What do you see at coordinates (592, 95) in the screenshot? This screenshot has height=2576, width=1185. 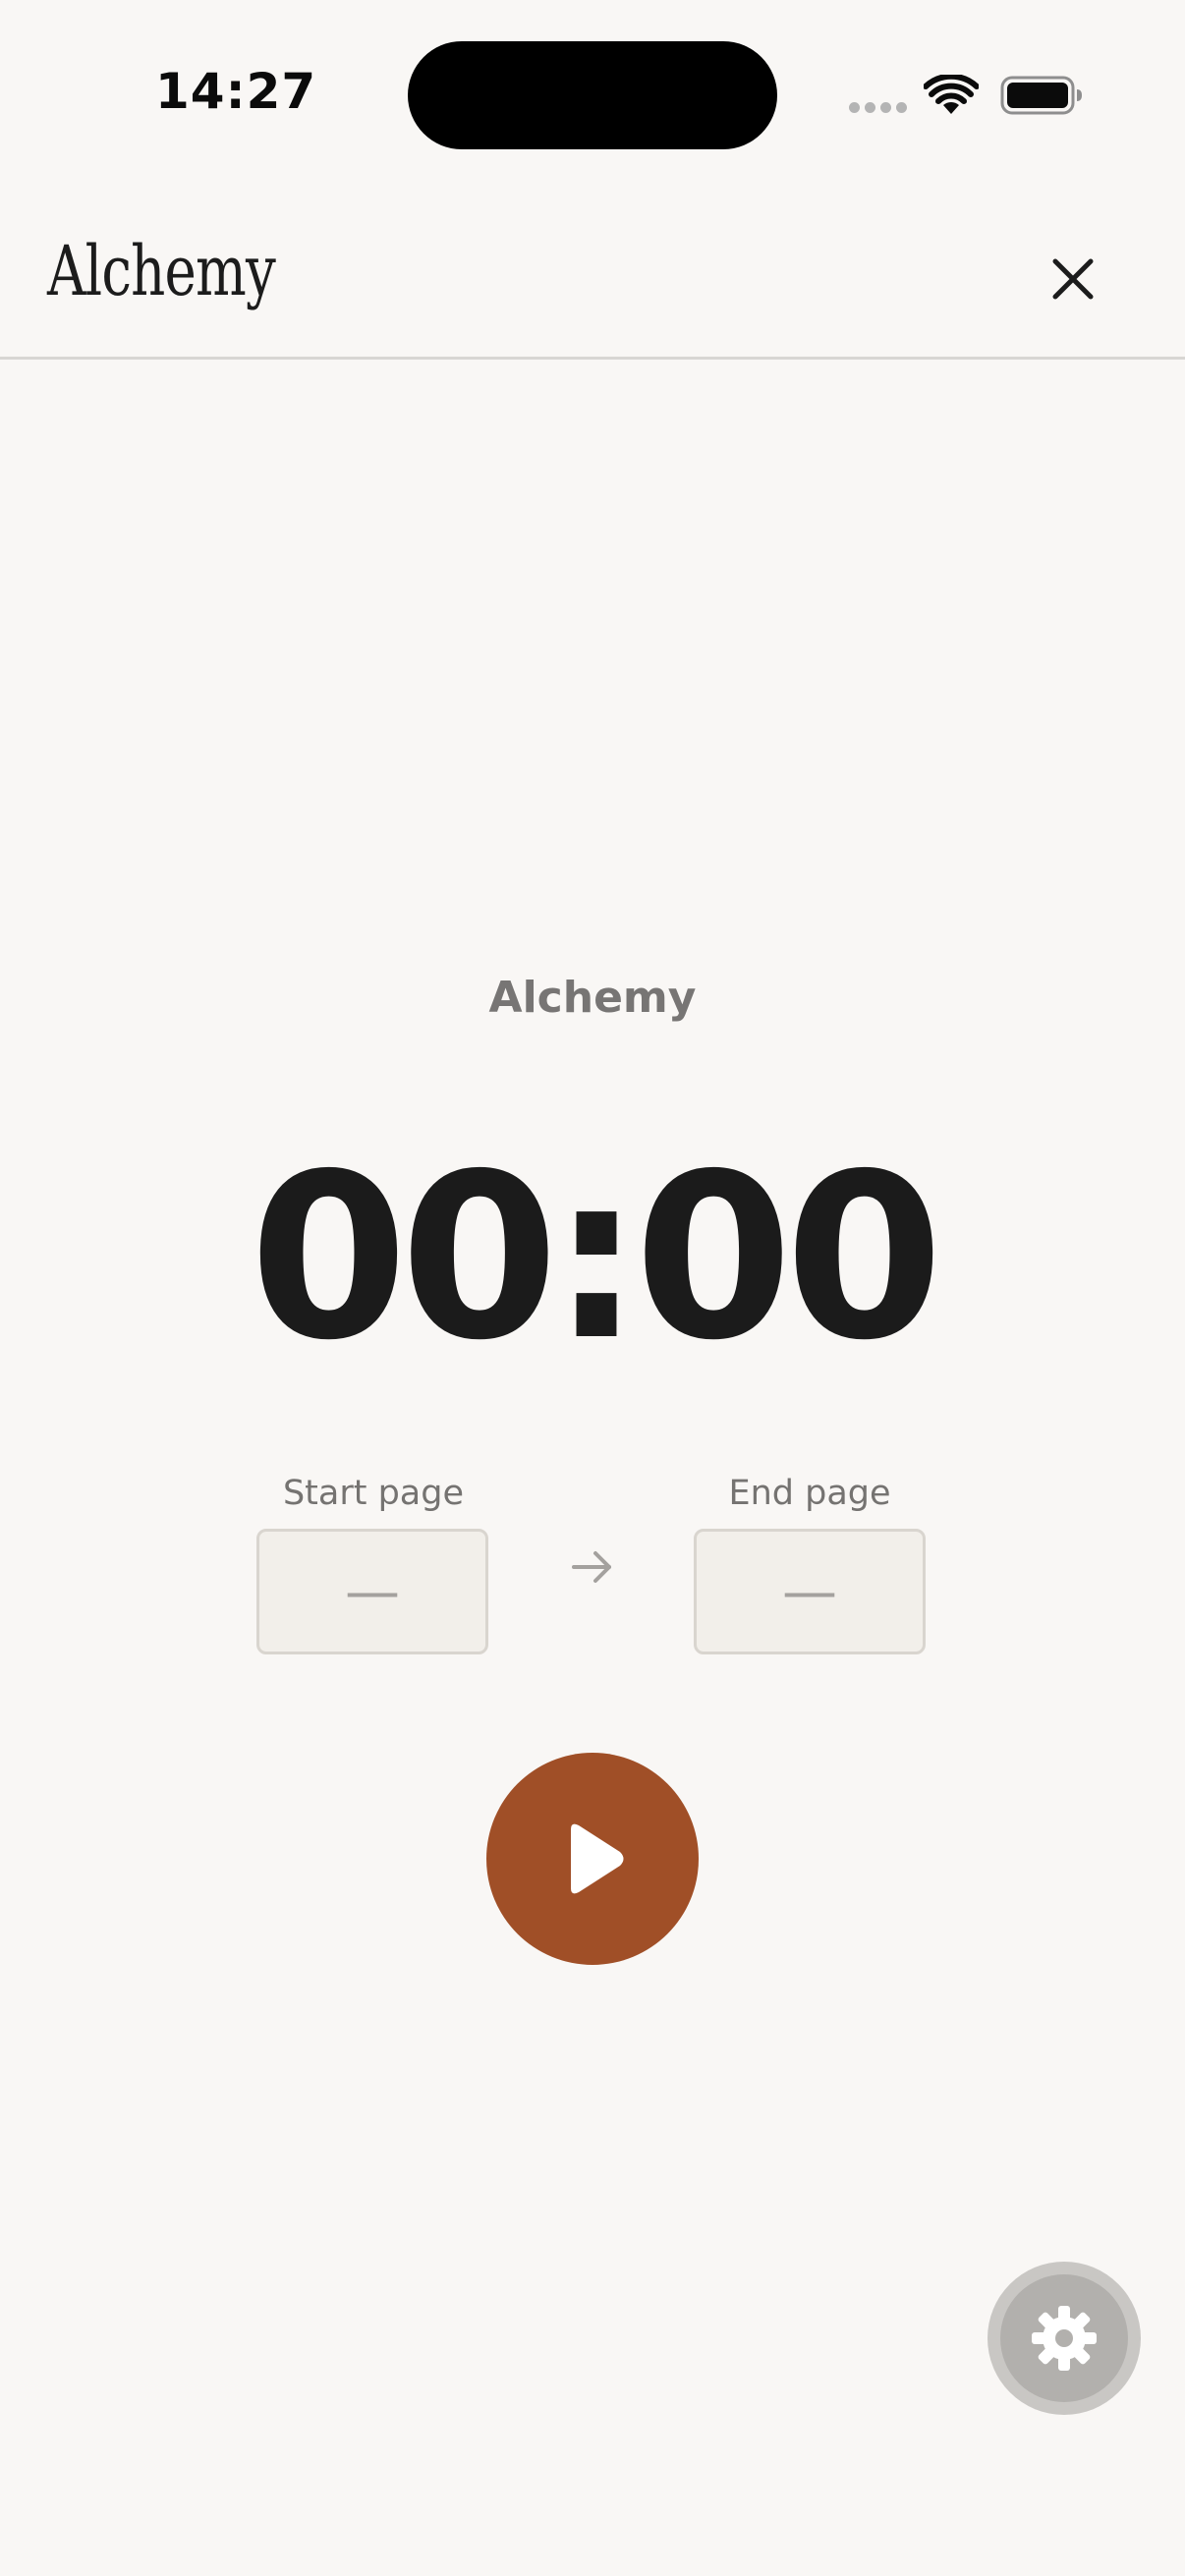 I see `dynamic-island` at bounding box center [592, 95].